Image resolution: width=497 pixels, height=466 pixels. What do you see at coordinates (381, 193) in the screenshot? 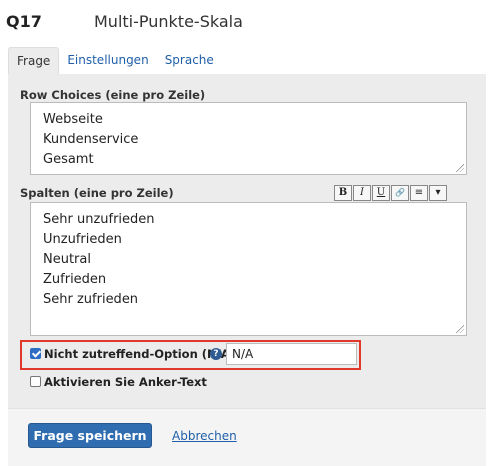
I see `underline-button: U` at bounding box center [381, 193].